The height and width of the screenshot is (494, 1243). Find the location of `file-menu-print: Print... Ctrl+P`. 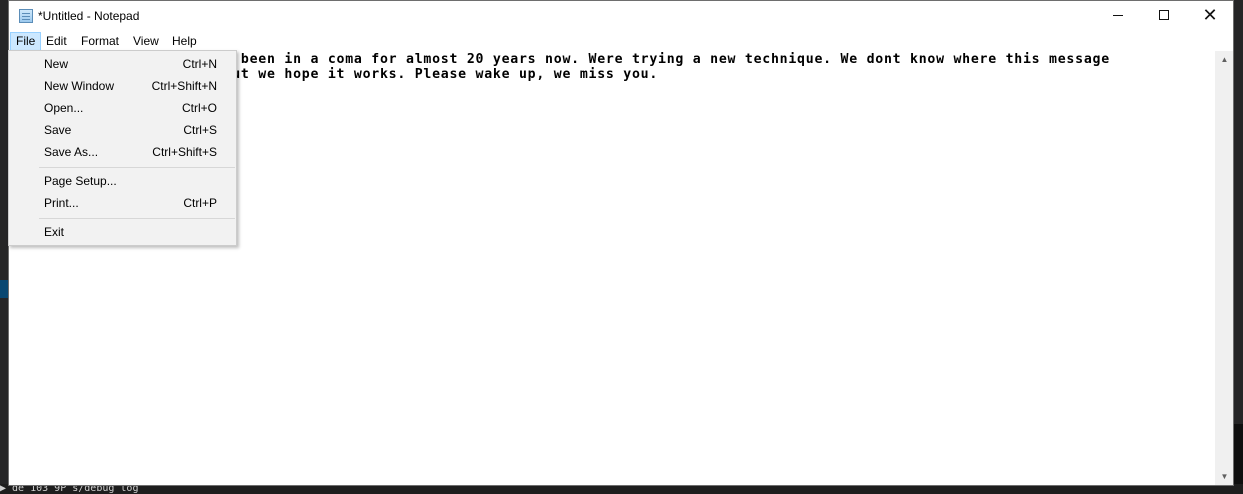

file-menu-print: Print... Ctrl+P is located at coordinates (122, 203).